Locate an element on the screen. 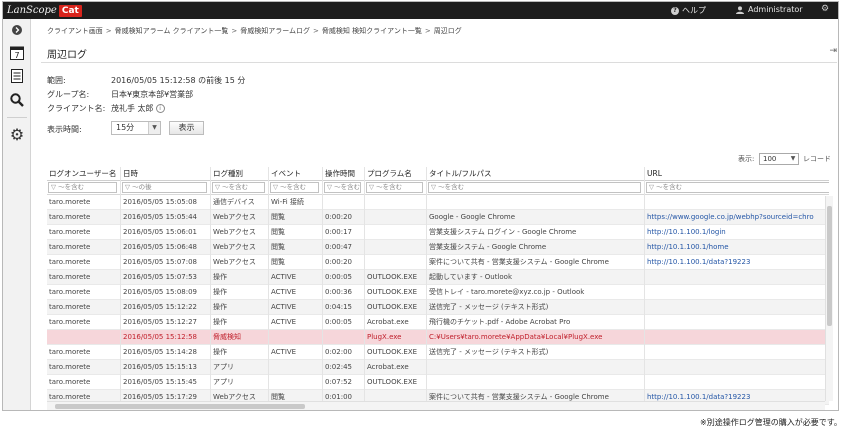  show-button: 表示 is located at coordinates (186, 128).